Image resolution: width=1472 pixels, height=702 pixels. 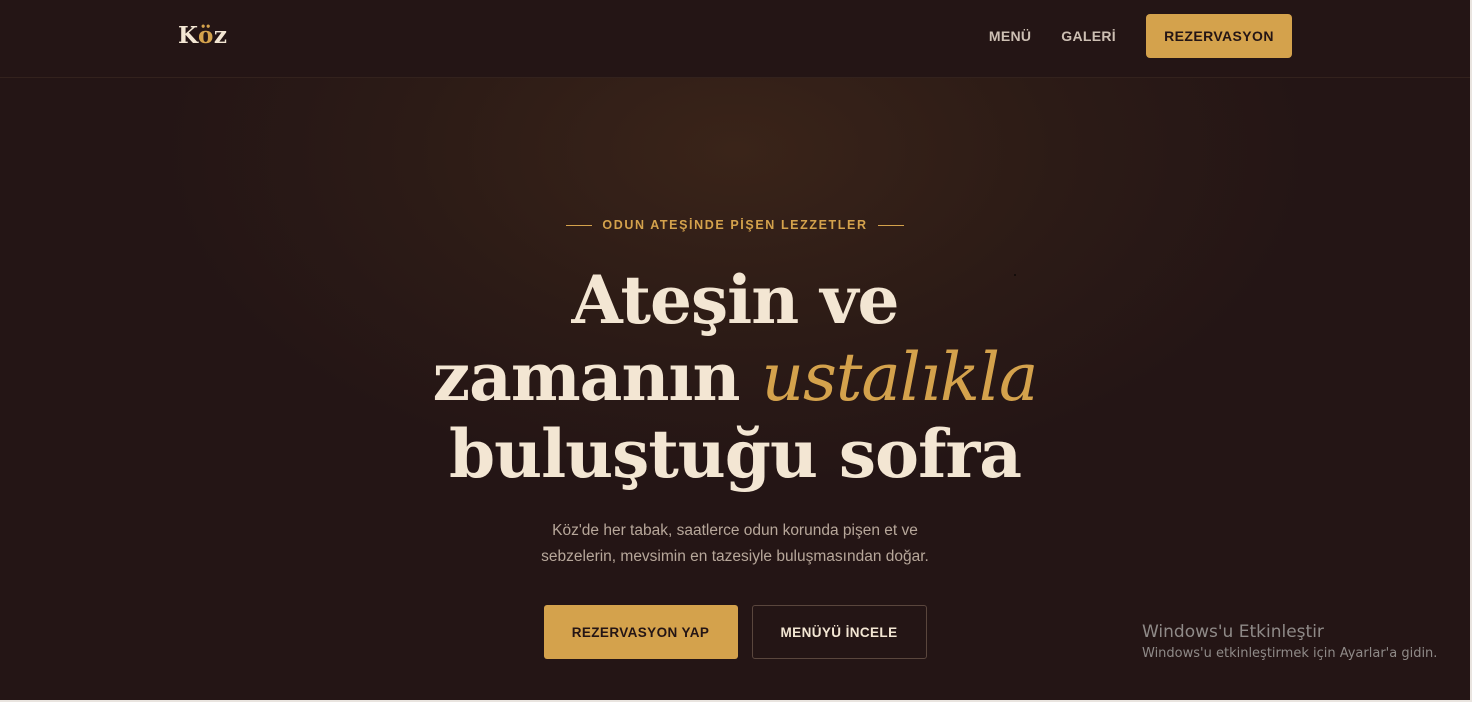 I want to click on headline-line-3: buluştuğu sofra, so click(x=735, y=454).